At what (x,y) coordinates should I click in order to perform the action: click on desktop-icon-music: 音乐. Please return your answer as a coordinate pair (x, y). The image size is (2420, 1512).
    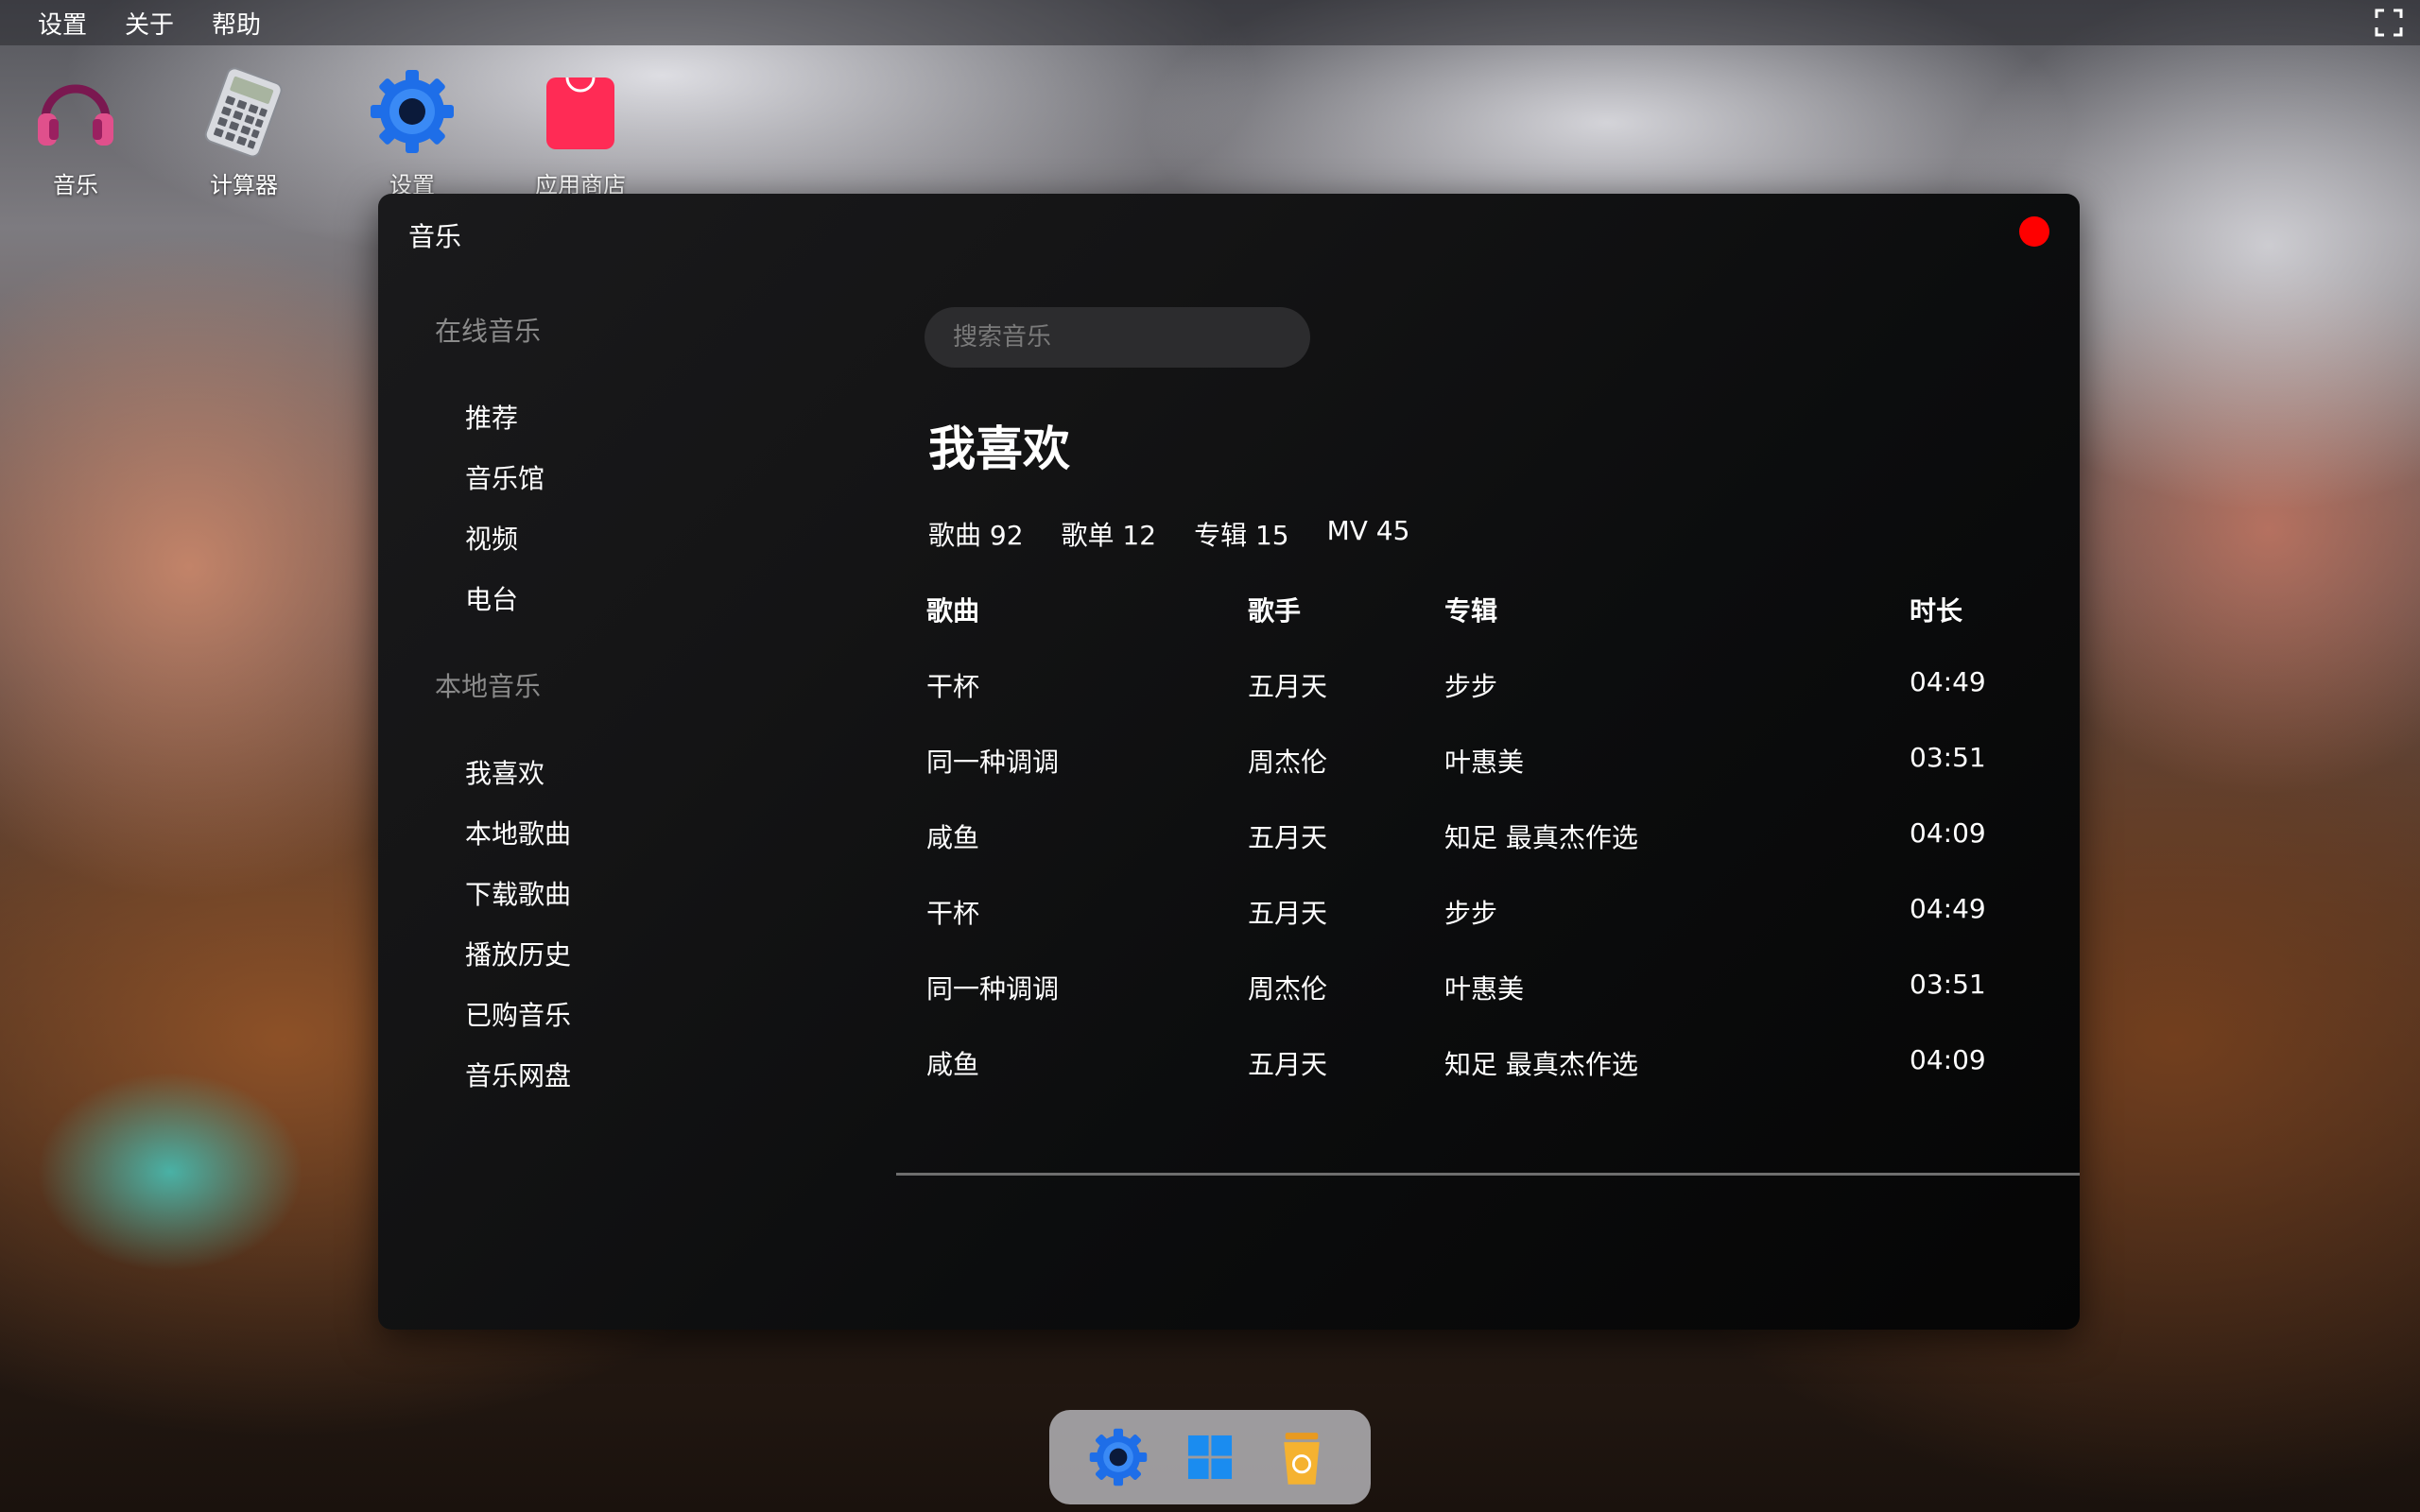
    Looking at the image, I should click on (75, 131).